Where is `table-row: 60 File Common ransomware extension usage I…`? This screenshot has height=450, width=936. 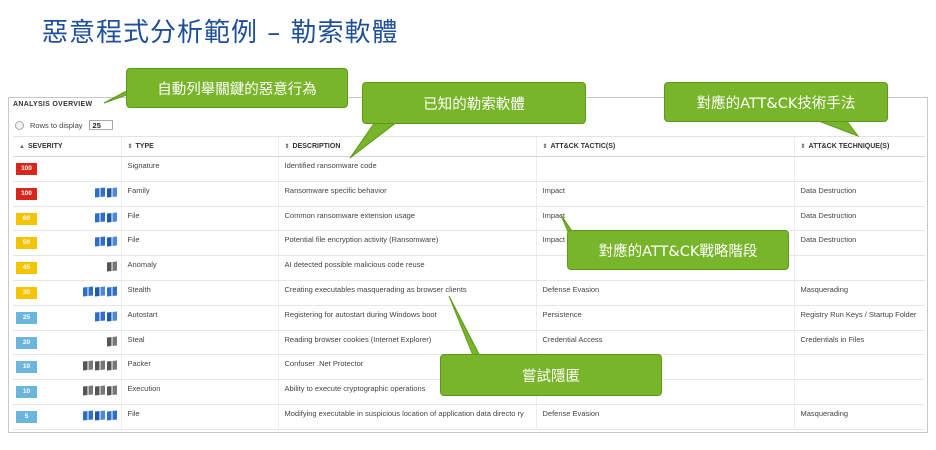
table-row: 60 File Common ransomware extension usage I… is located at coordinates (469, 219).